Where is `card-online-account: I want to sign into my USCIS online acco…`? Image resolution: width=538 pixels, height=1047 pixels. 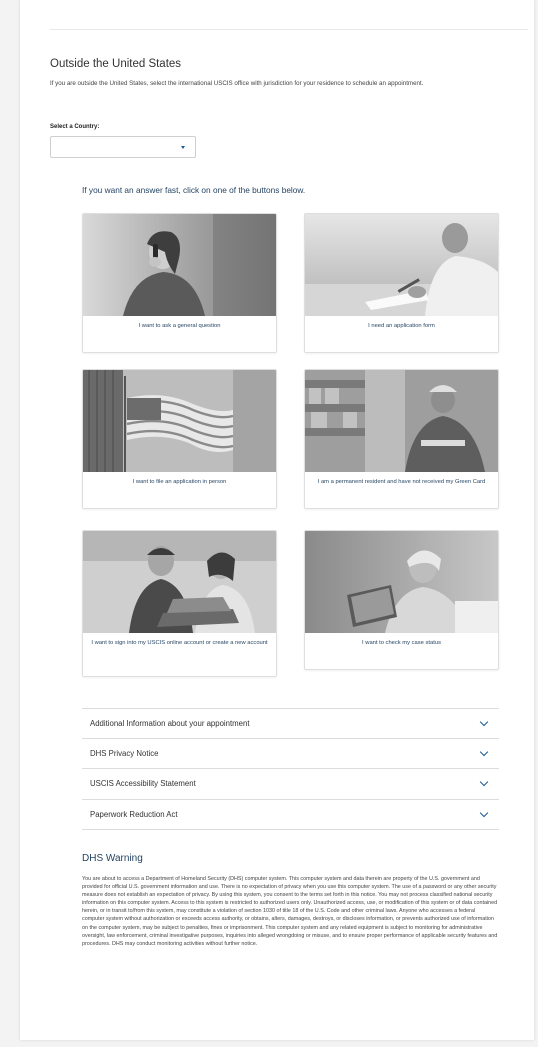 card-online-account: I want to sign into my USCIS online acco… is located at coordinates (179, 603).